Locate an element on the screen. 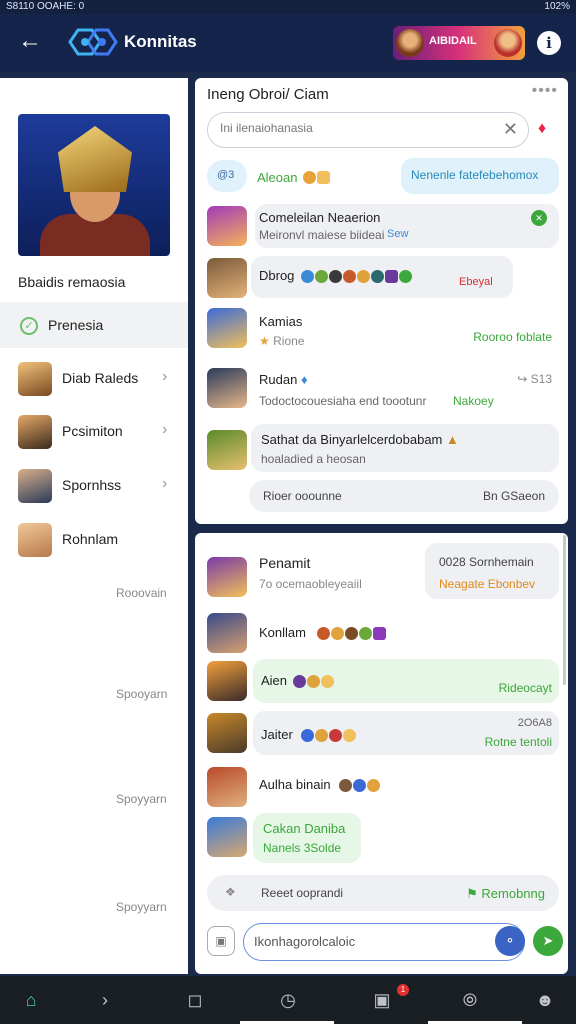  sidebar-meta: Spoyyarn is located at coordinates (141, 799).